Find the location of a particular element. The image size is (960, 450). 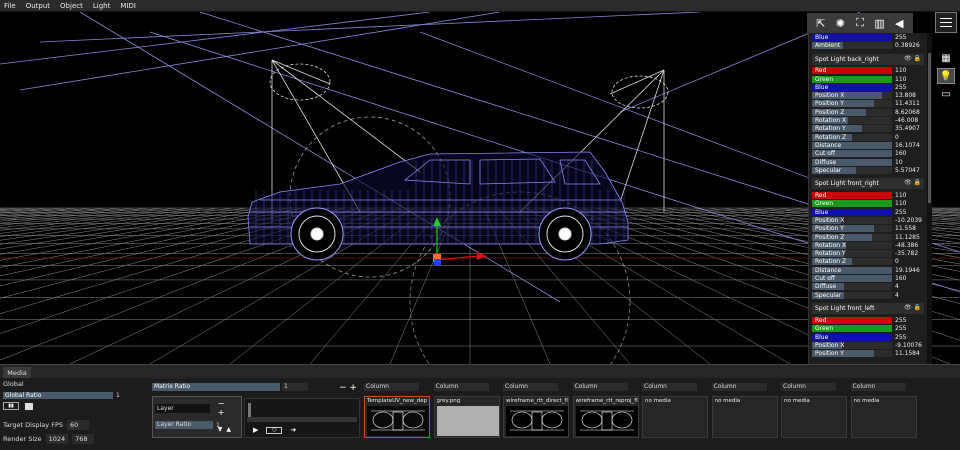

menu-file: File is located at coordinates (10, 6).